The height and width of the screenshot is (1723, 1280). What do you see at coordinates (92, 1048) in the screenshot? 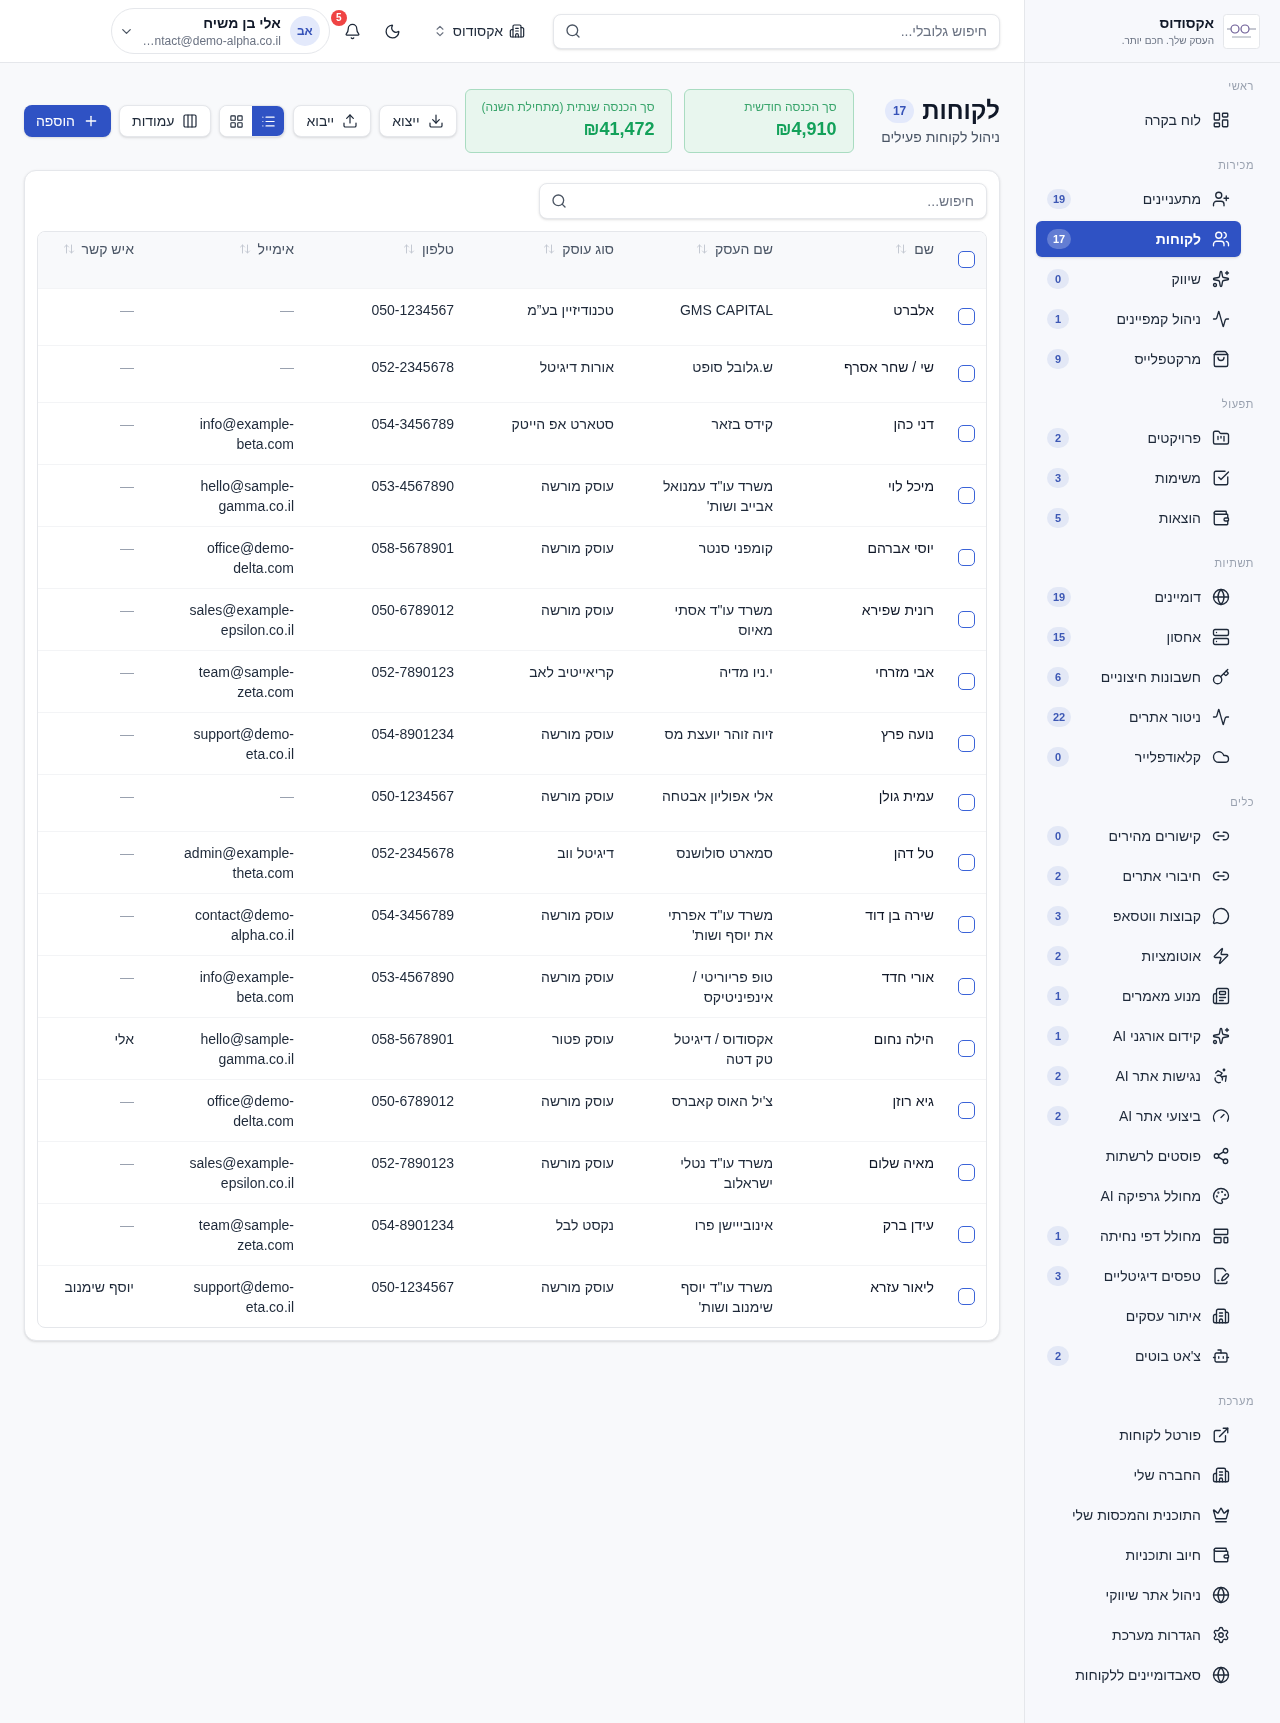
I see `table-cell: אלי` at bounding box center [92, 1048].